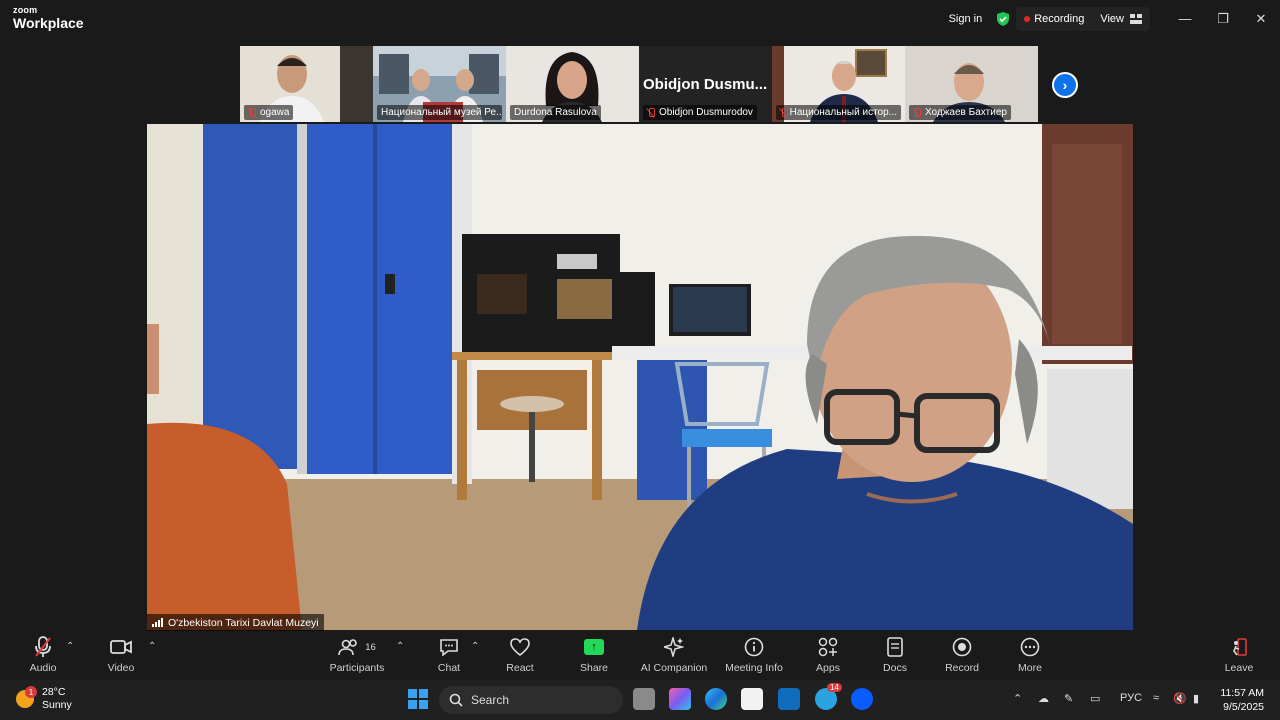 This screenshot has height=720, width=1280. I want to click on participant-name-label: ogawa, so click(269, 112).